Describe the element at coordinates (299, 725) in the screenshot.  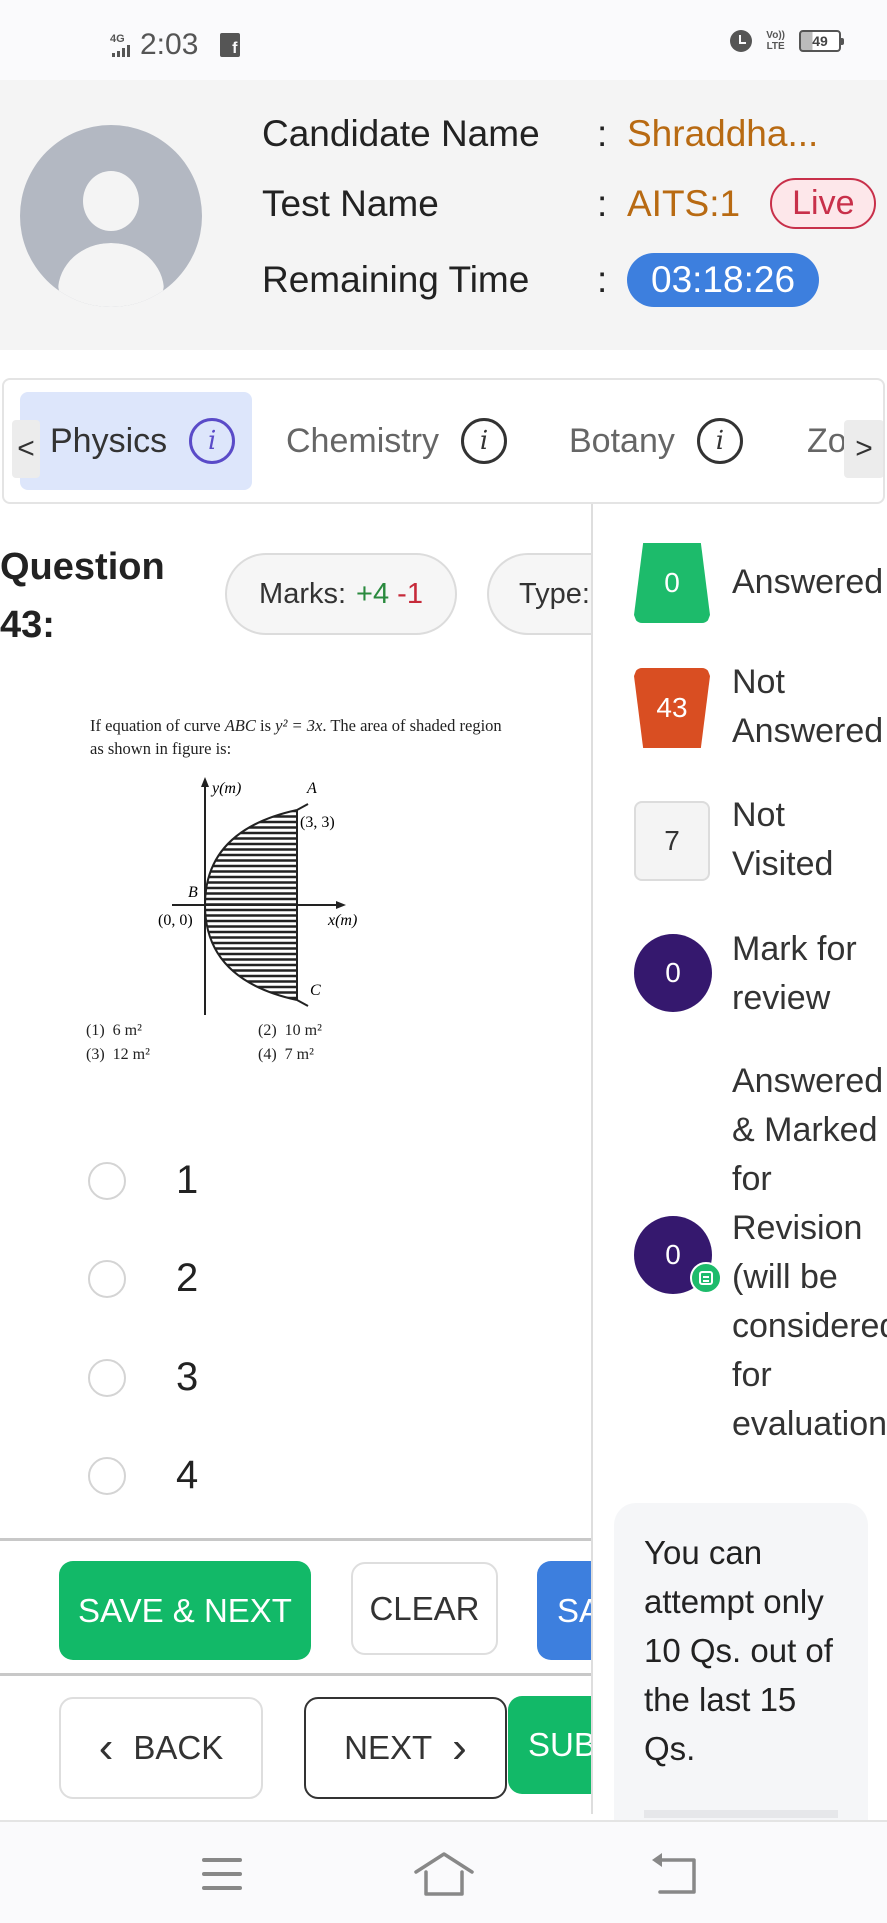
I see `curve-equation: y² = 3x` at that location.